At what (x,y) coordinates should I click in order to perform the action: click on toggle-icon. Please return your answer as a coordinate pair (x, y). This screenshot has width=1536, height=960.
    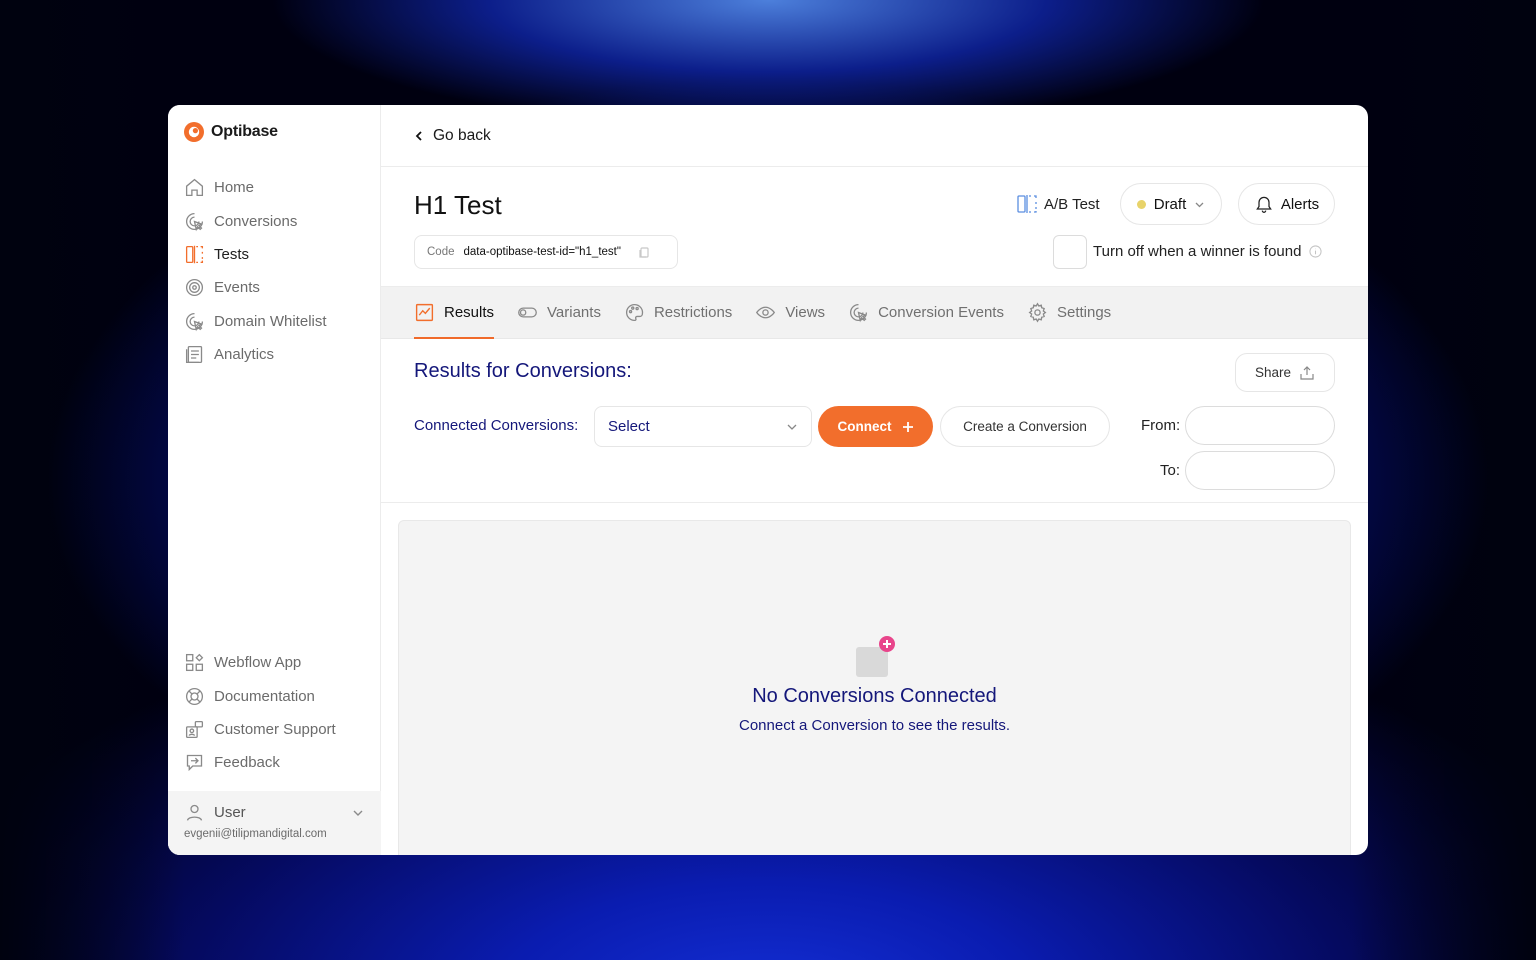
    Looking at the image, I should click on (527, 312).